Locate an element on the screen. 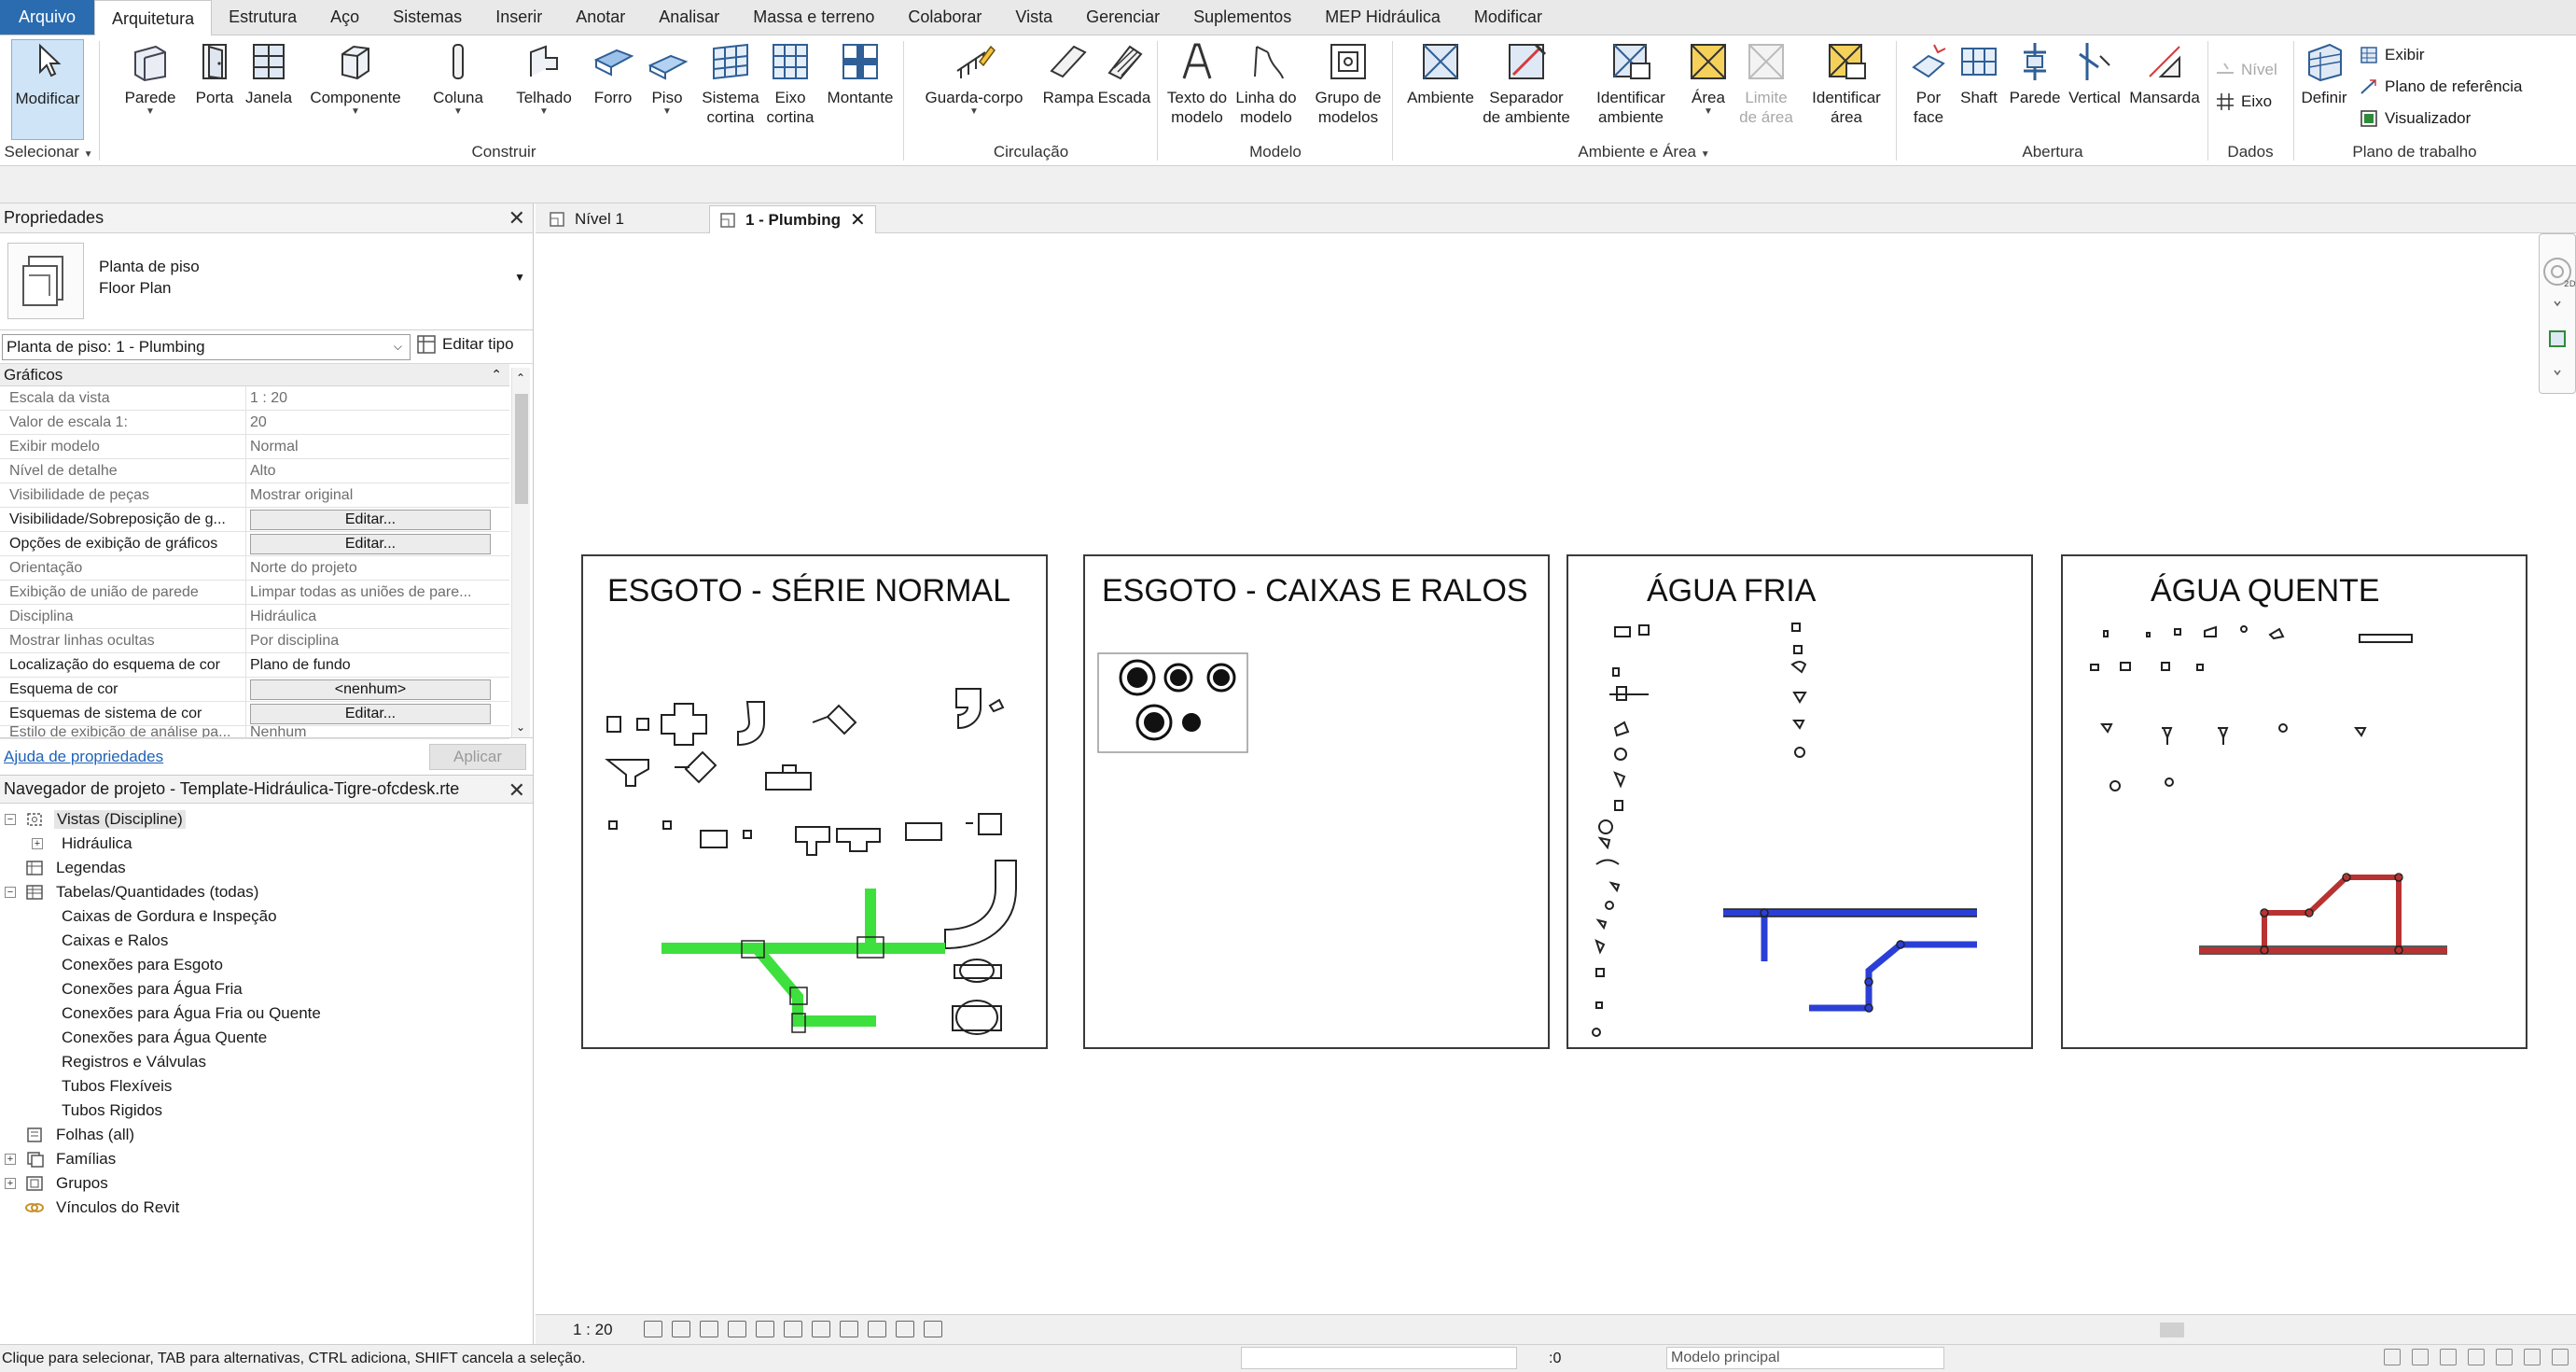  prop-value: Norte do projeto is located at coordinates (377, 568).